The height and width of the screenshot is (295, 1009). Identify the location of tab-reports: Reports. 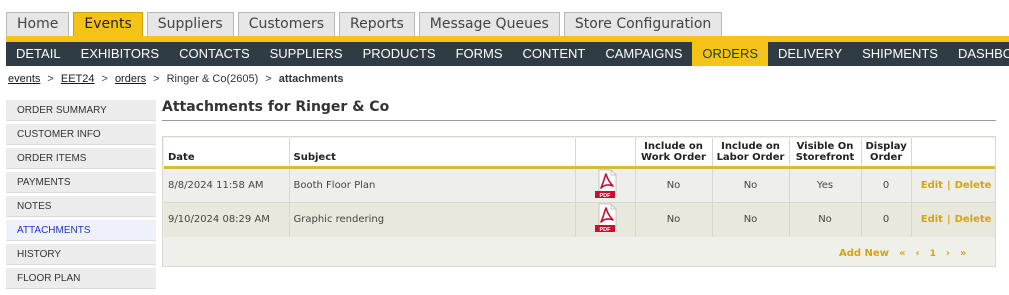
(377, 24).